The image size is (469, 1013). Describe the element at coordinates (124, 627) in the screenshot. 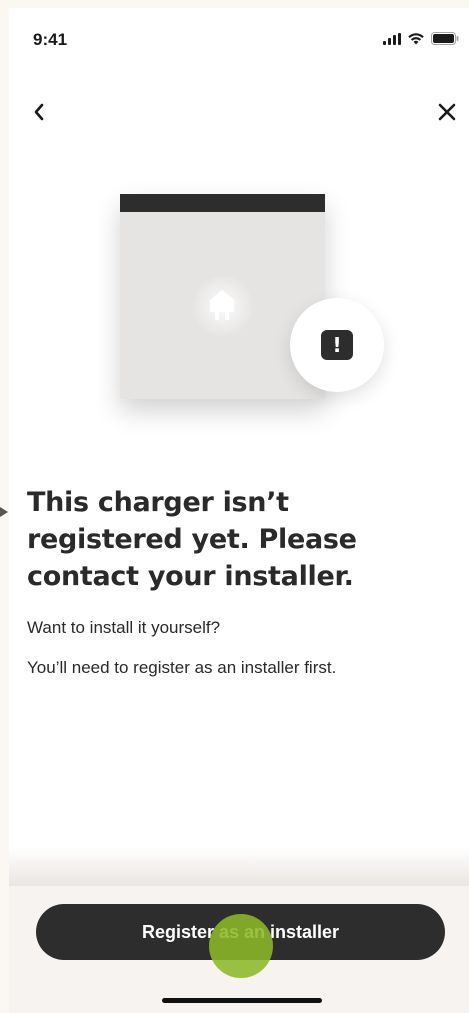

I see `body-text-1: Want to install it yourself?` at that location.